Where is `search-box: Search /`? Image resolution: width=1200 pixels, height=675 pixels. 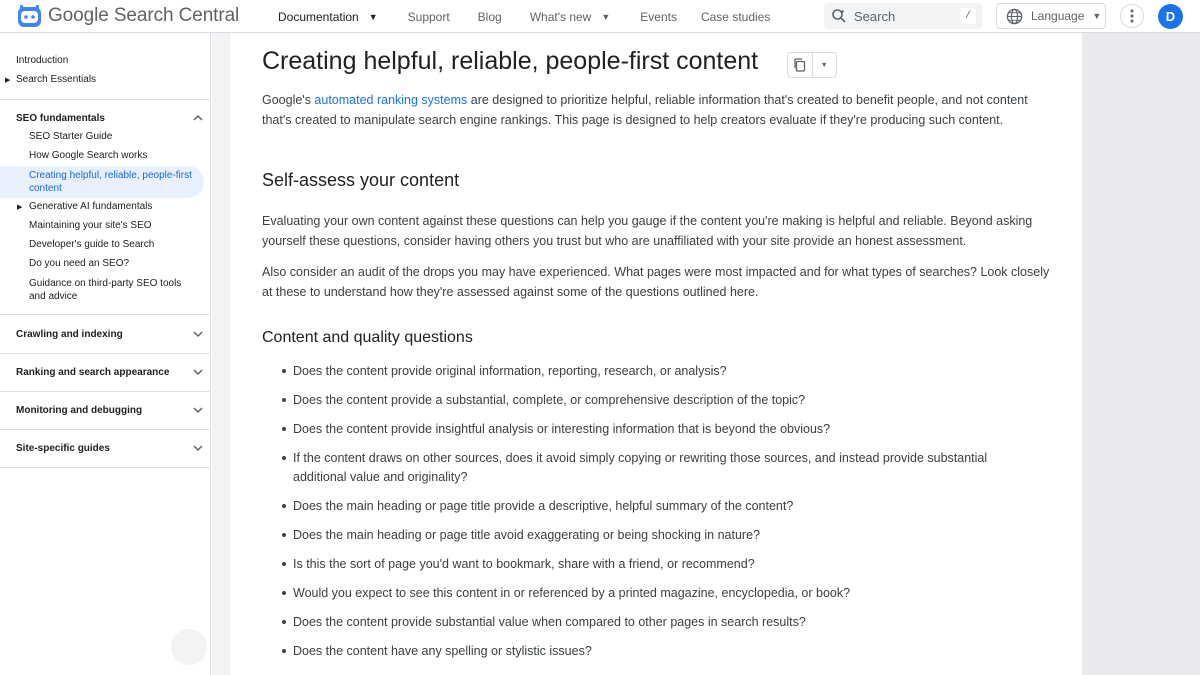 search-box: Search / is located at coordinates (903, 16).